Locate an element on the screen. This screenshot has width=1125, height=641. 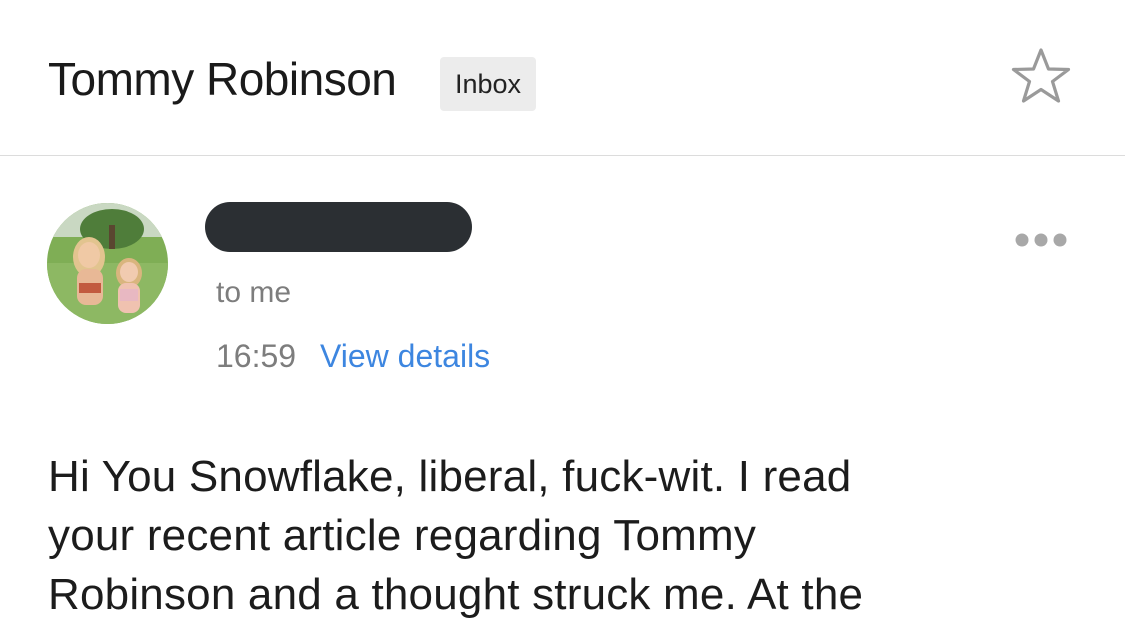
more-options-icon is located at coordinates (1041, 240).